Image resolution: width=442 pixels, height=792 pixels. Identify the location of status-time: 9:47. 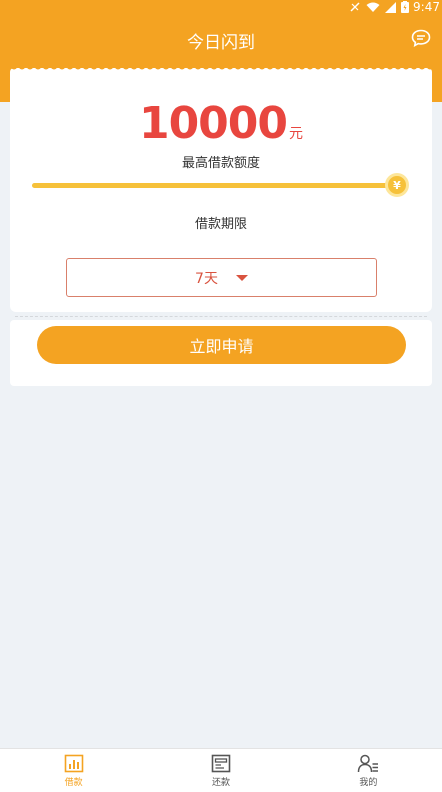
(426, 7).